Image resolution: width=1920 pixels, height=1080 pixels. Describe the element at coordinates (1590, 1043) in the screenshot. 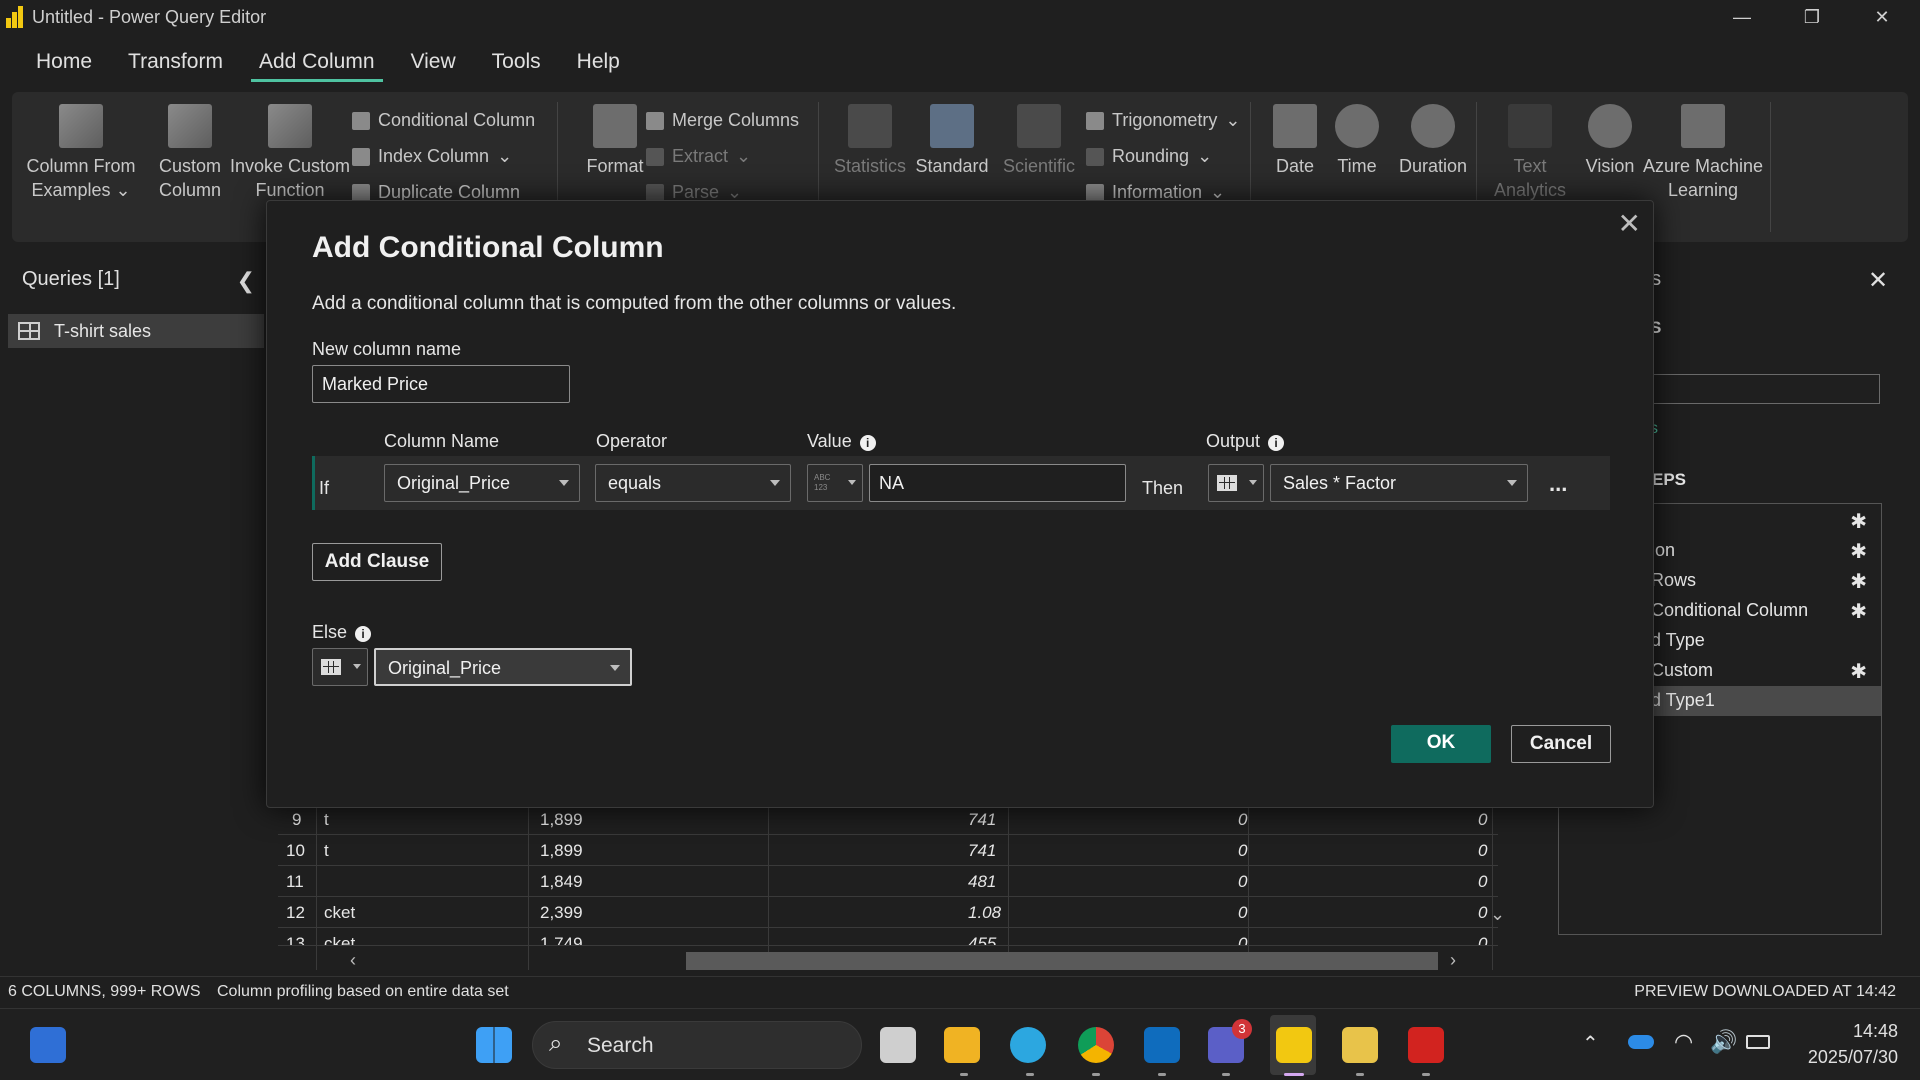

I see `chevron-up-icon: ⌃` at that location.